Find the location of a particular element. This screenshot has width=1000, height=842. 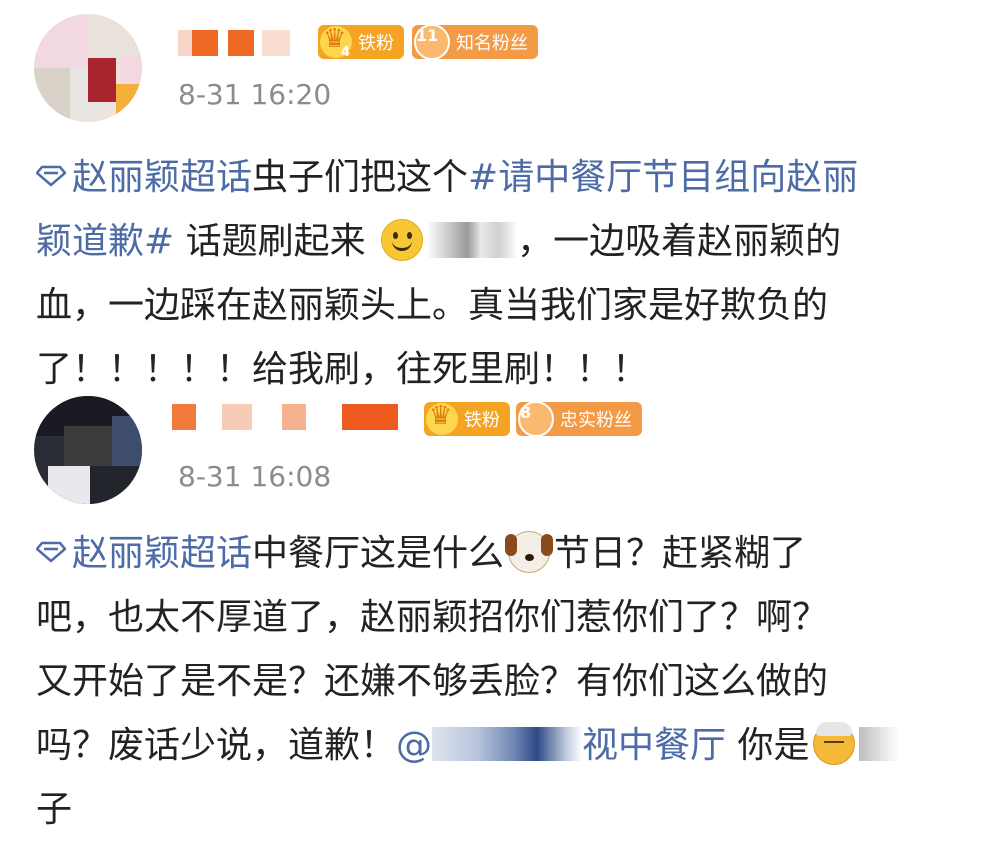

hashtag-link: #请中餐厅节目组向赵丽 is located at coordinates (663, 177).